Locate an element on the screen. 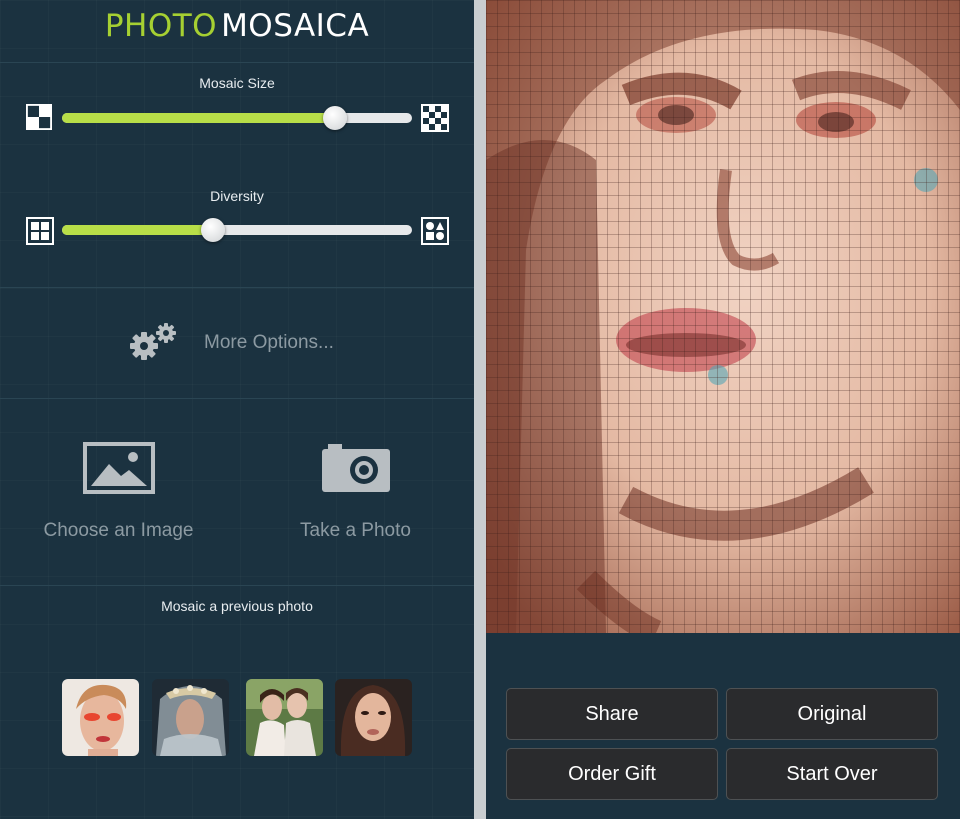  diversity-label: Diversity is located at coordinates (237, 196).